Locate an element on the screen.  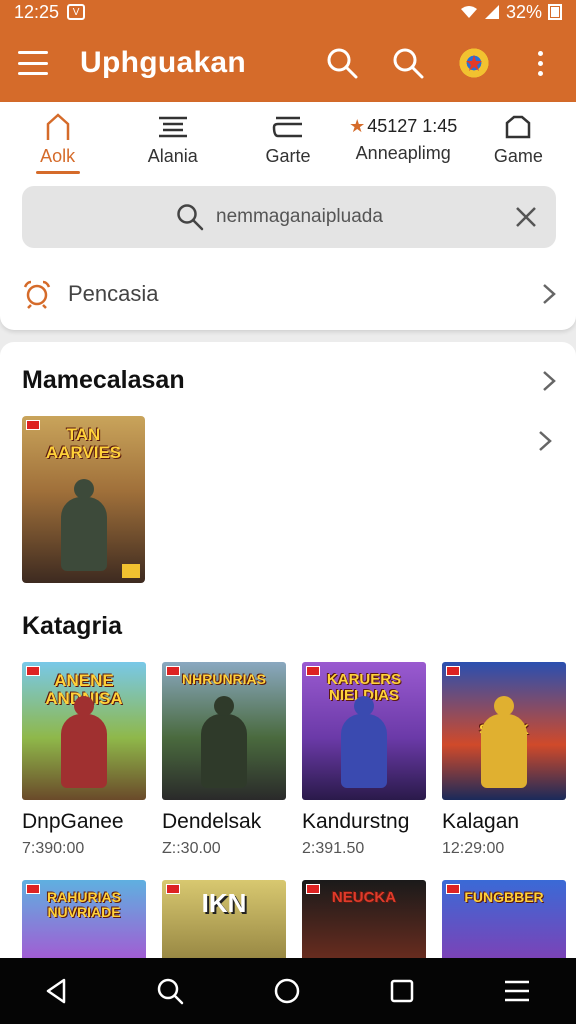
game-thumbnail: RAHURIAS NUVRIADE is located at coordinates (84, 919).